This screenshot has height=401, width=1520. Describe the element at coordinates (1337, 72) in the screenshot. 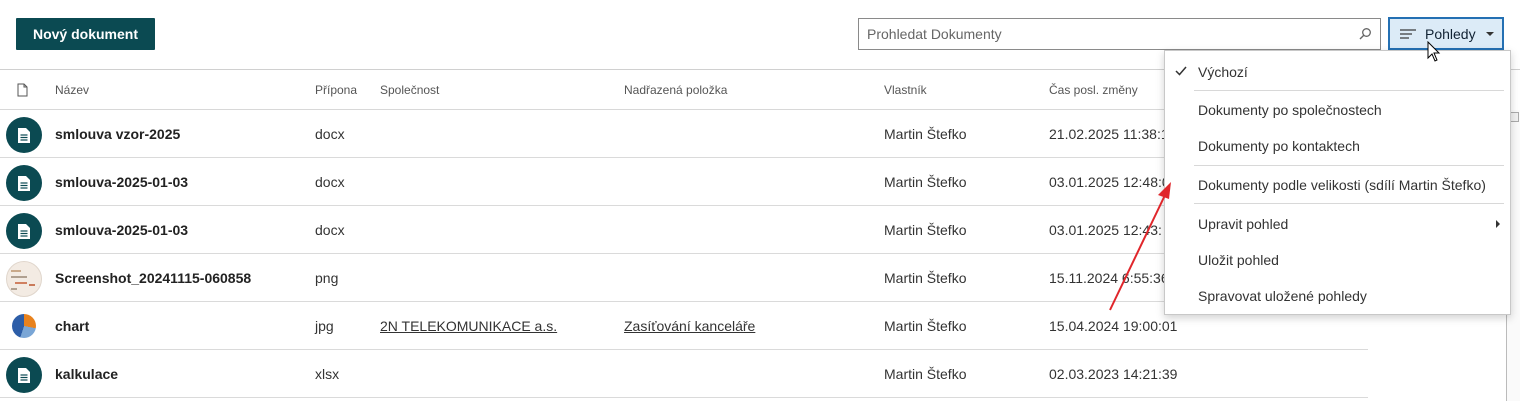

I see `menu-item-default-view: Výchozí` at that location.